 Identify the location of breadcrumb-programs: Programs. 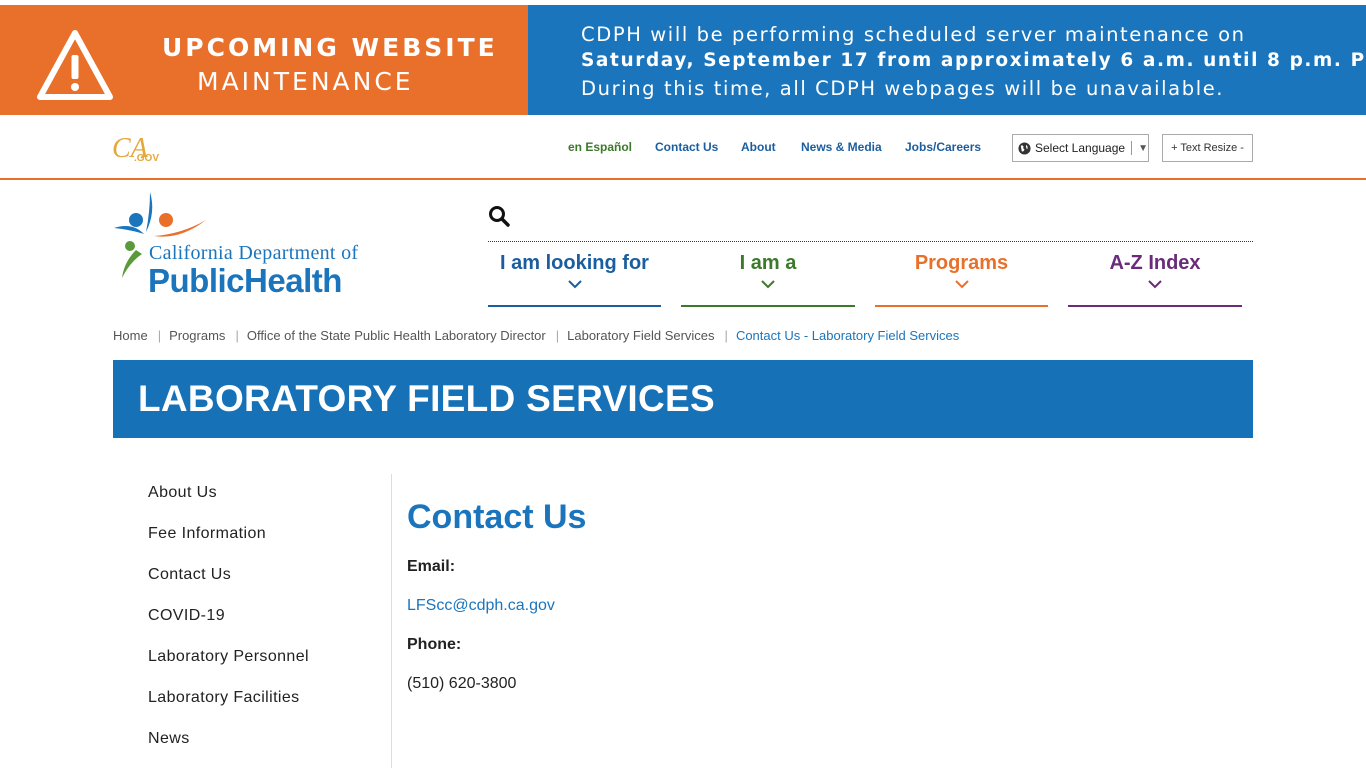
(197, 335).